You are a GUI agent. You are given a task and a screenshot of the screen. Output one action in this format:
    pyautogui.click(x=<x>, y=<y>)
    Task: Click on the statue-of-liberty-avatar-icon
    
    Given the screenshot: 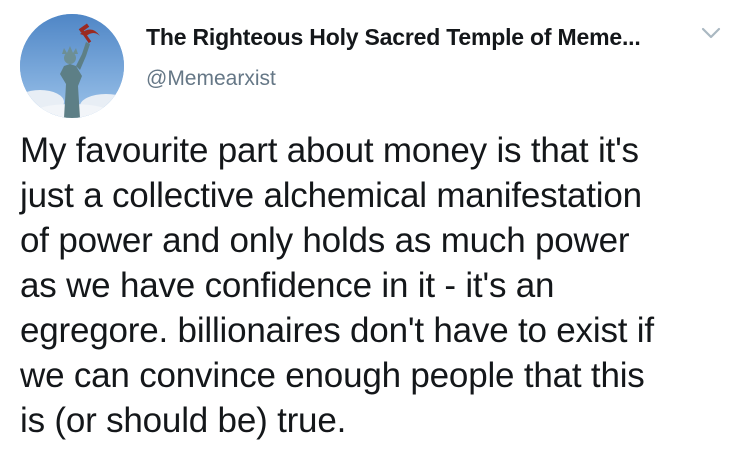 What is the action you would take?
    pyautogui.click(x=72, y=66)
    